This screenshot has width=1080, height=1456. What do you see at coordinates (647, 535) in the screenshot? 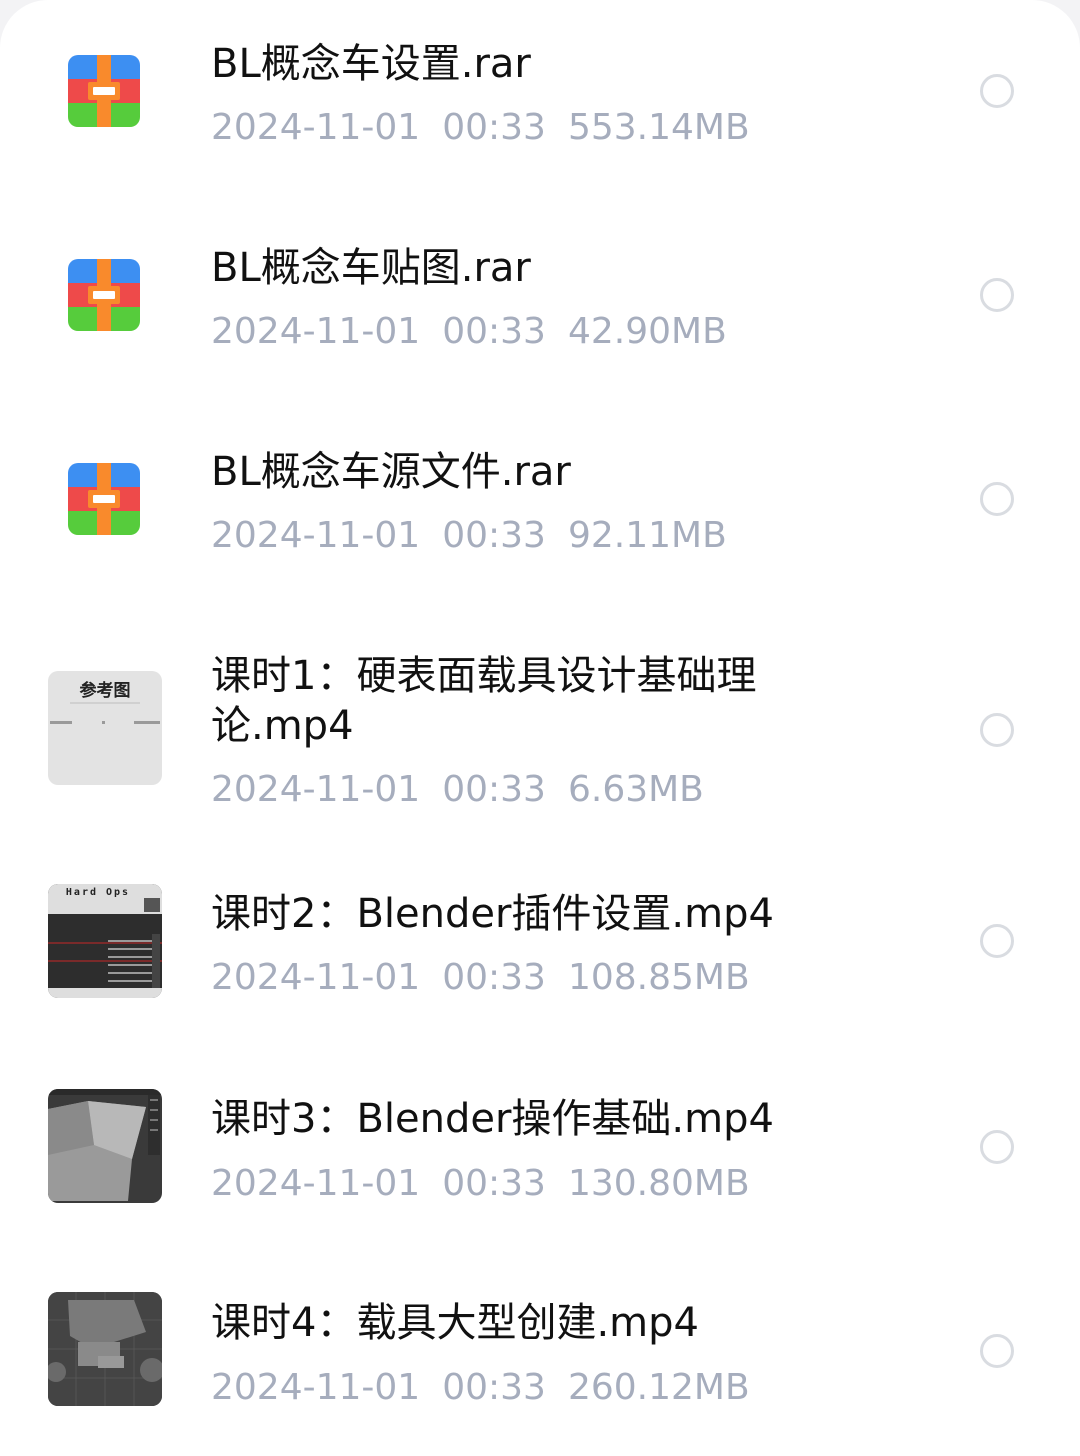
I see `file-size: 92.11MB` at bounding box center [647, 535].